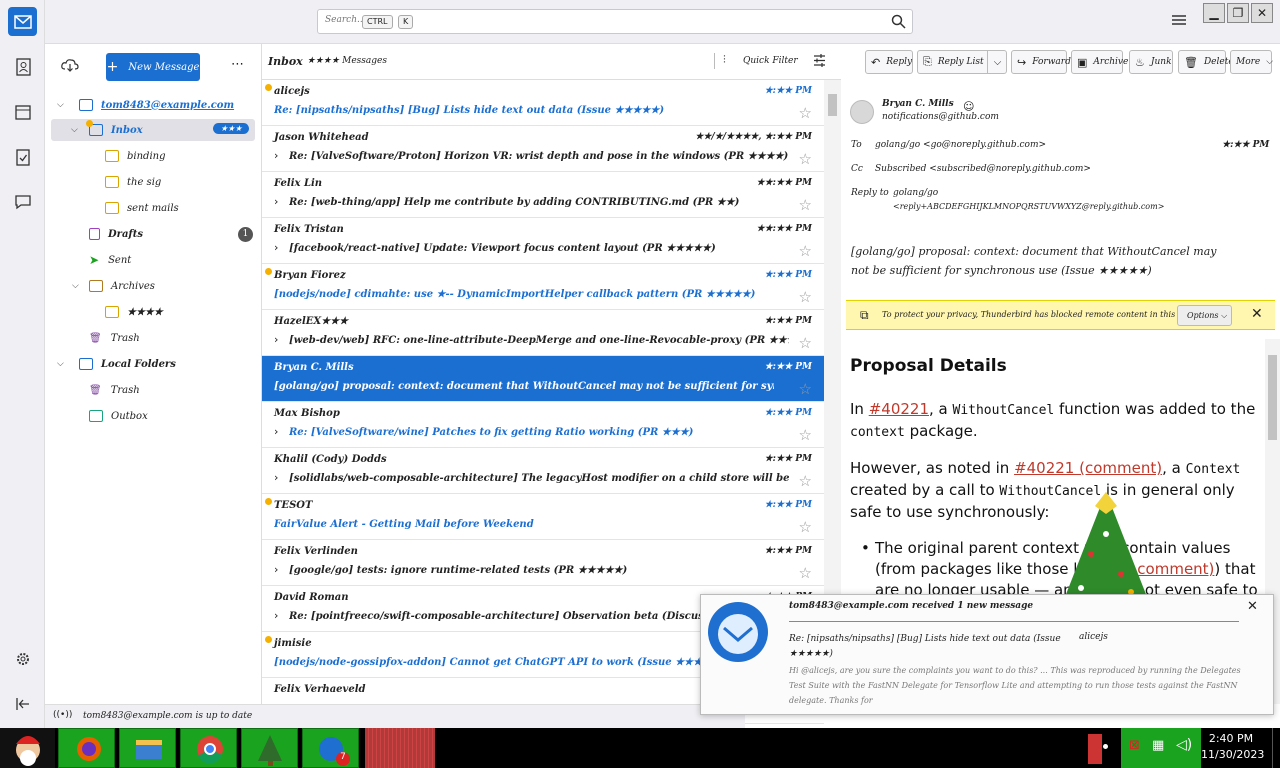 The image size is (1280, 768). Describe the element at coordinates (819, 60) in the screenshot. I see `list-display-options-icon` at that location.